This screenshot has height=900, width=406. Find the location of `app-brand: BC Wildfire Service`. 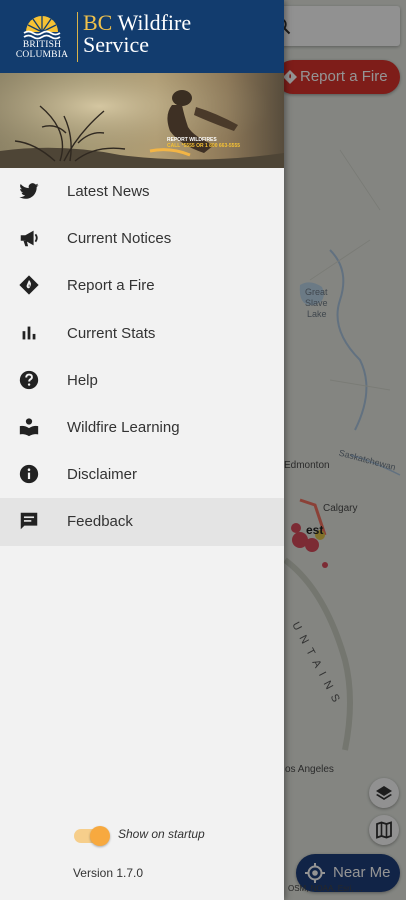

app-brand: BC Wildfire Service is located at coordinates (137, 34).